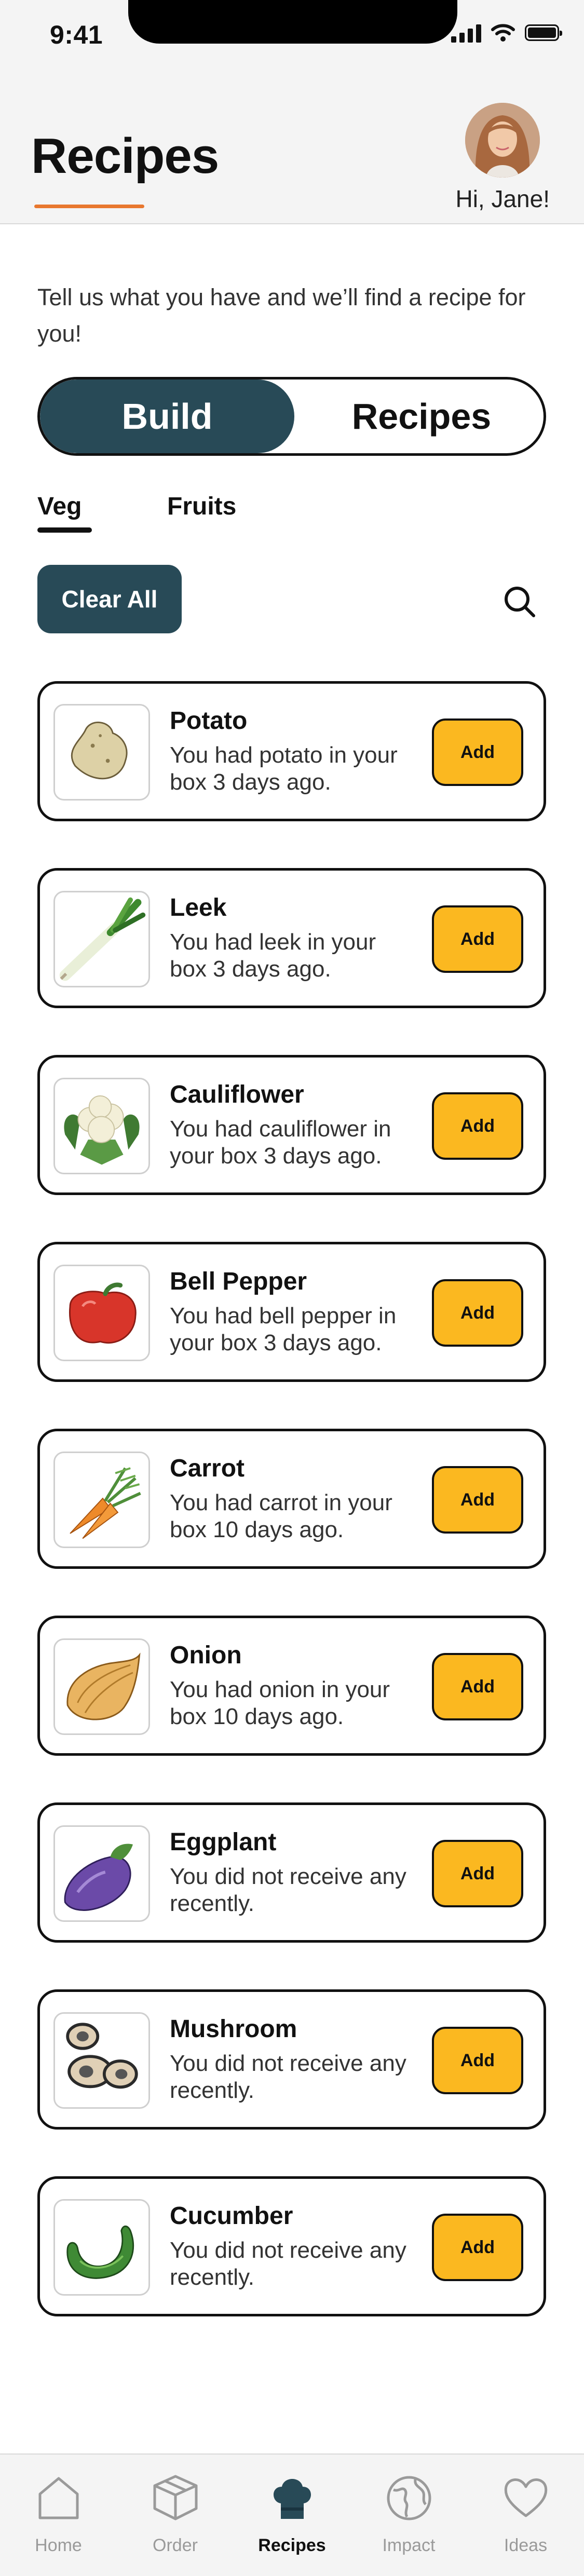  Describe the element at coordinates (64, 530) in the screenshot. I see `active-tab-indicator` at that location.